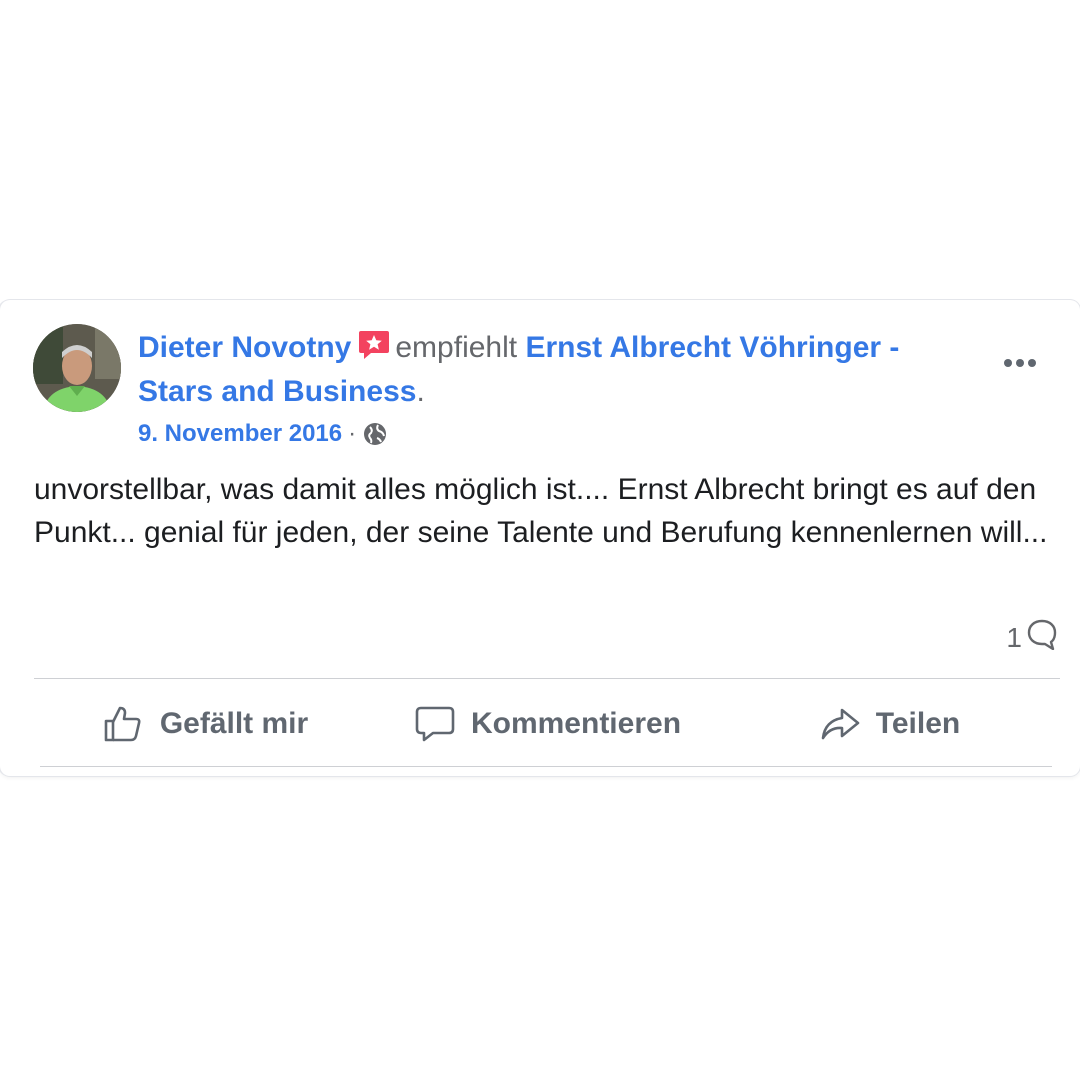 Image resolution: width=1080 pixels, height=1080 pixels. I want to click on share-label: Teilen, so click(918, 723).